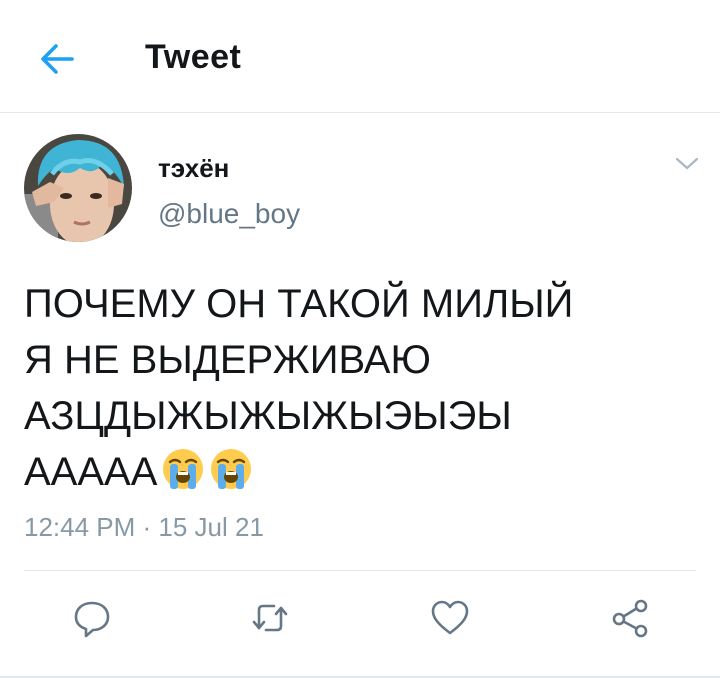  What do you see at coordinates (299, 304) in the screenshot?
I see `tweet-text-line: ПОЧЕМУ ОН ТАКОЙ МИЛЫЙ` at bounding box center [299, 304].